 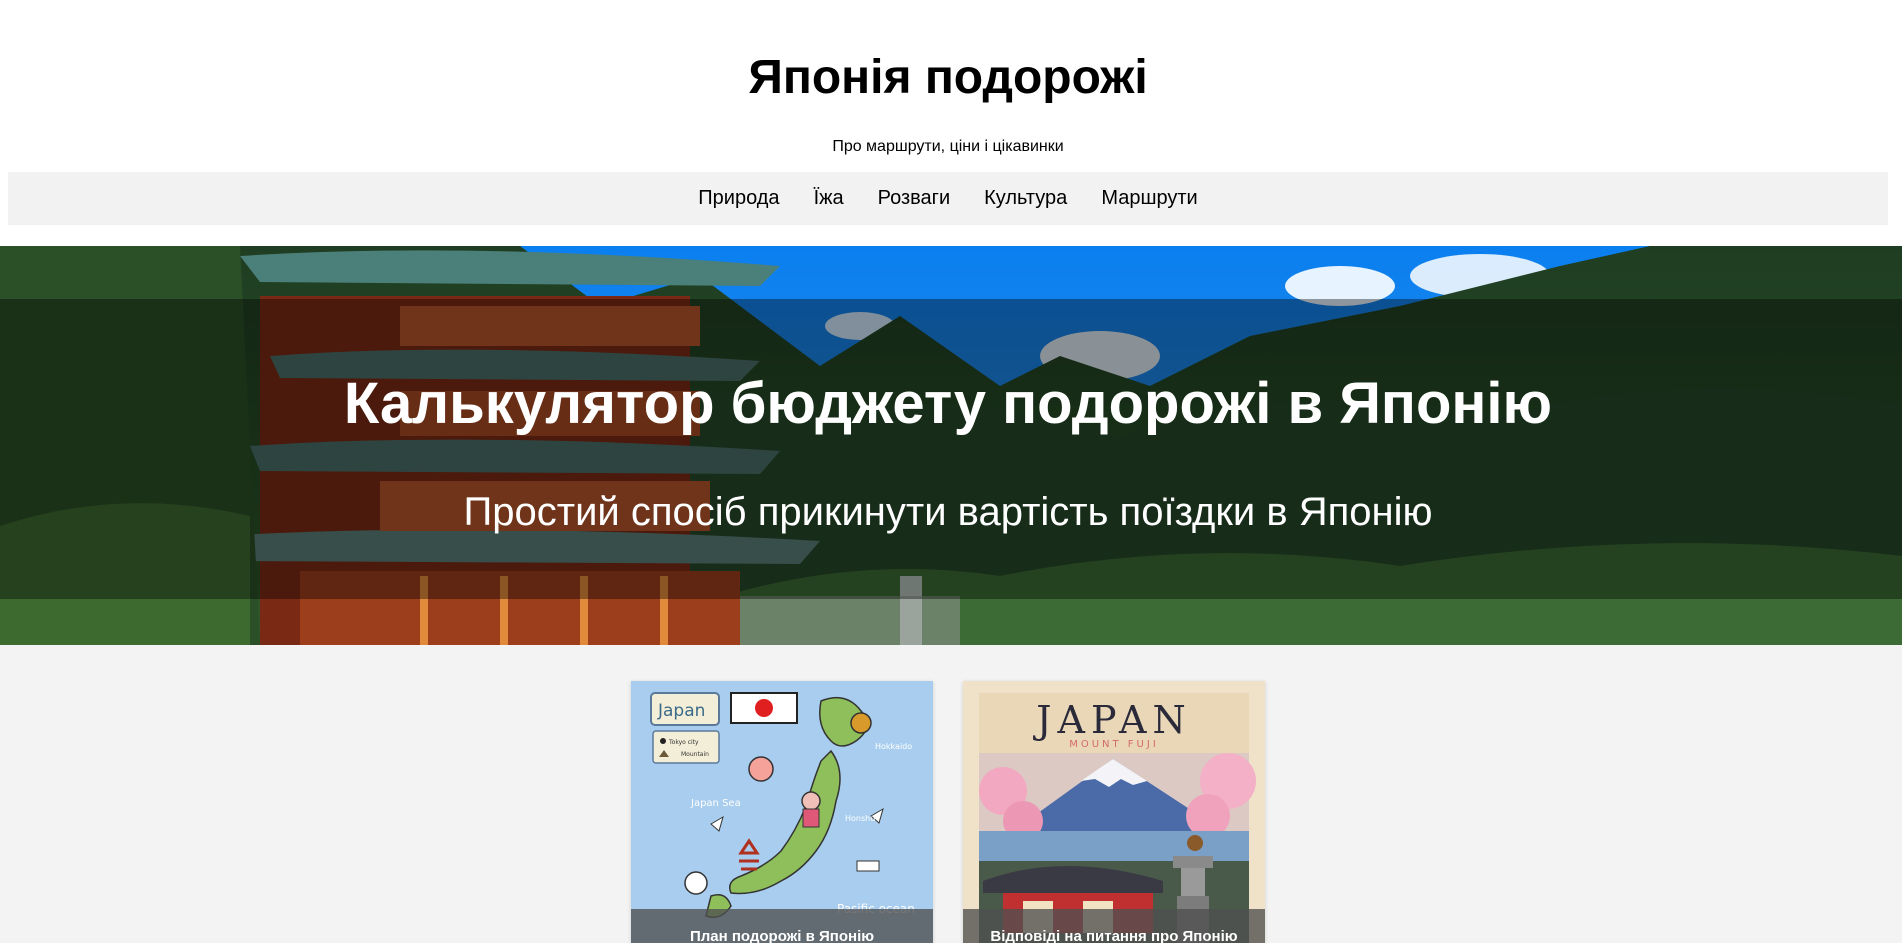 I want to click on nav-item-routes: Маршрути, so click(x=1149, y=198).